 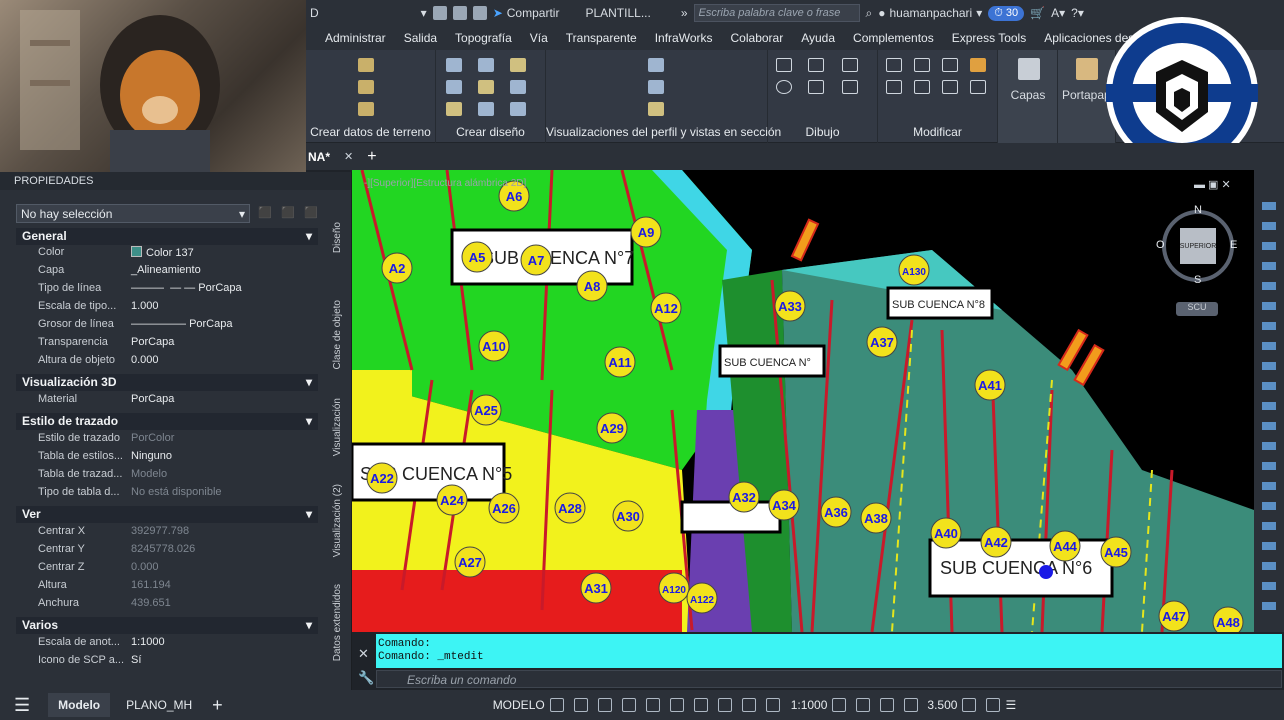 I want to click on copy-icon, so click(x=894, y=87).